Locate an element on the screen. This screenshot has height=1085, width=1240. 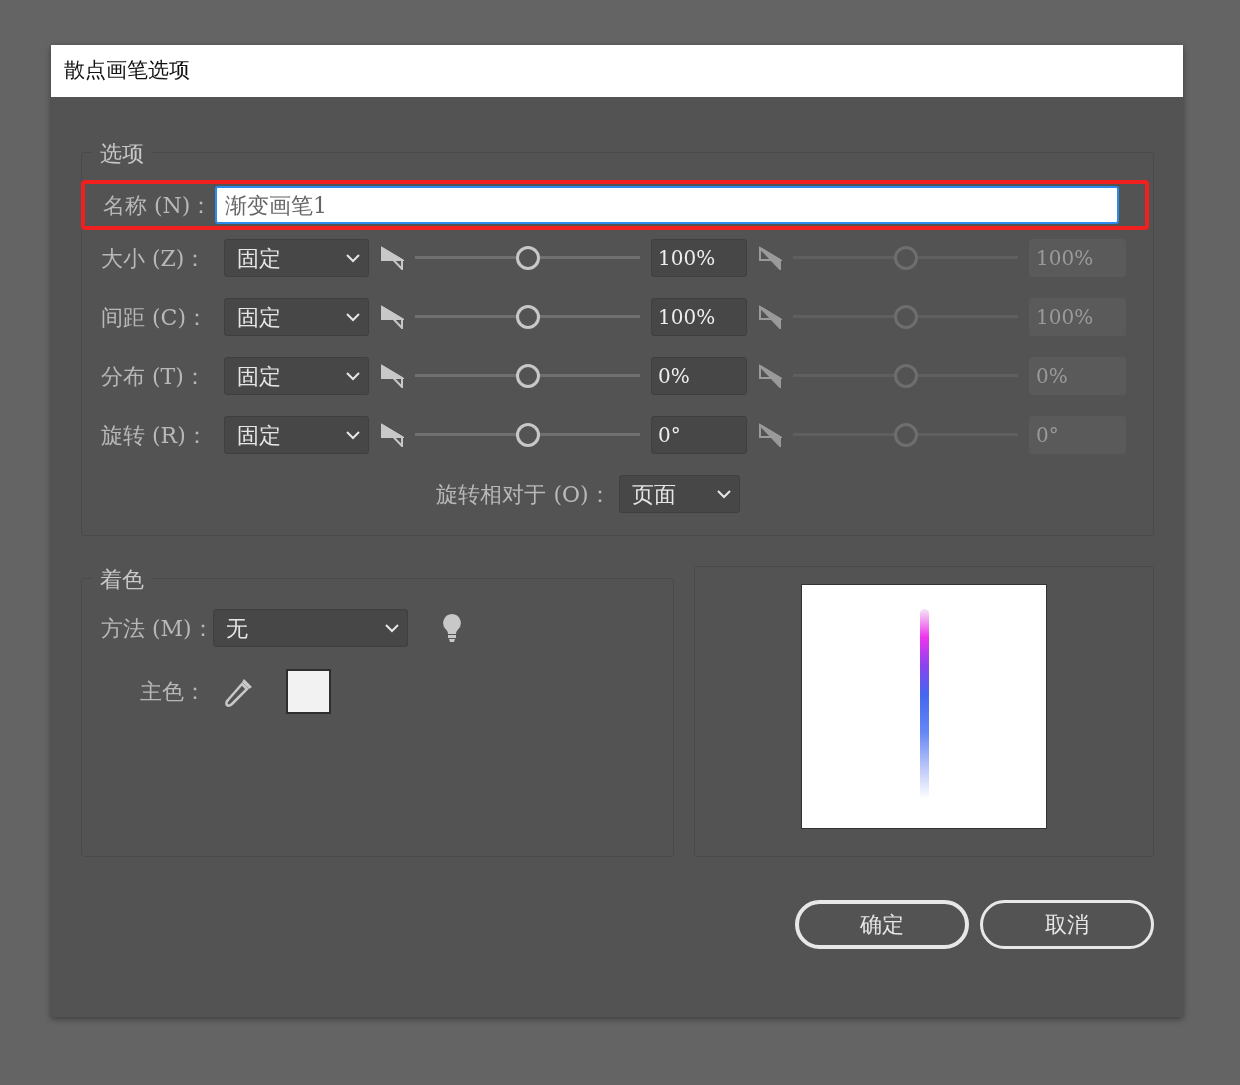
name-field: 渐变画笔1 is located at coordinates (667, 205).